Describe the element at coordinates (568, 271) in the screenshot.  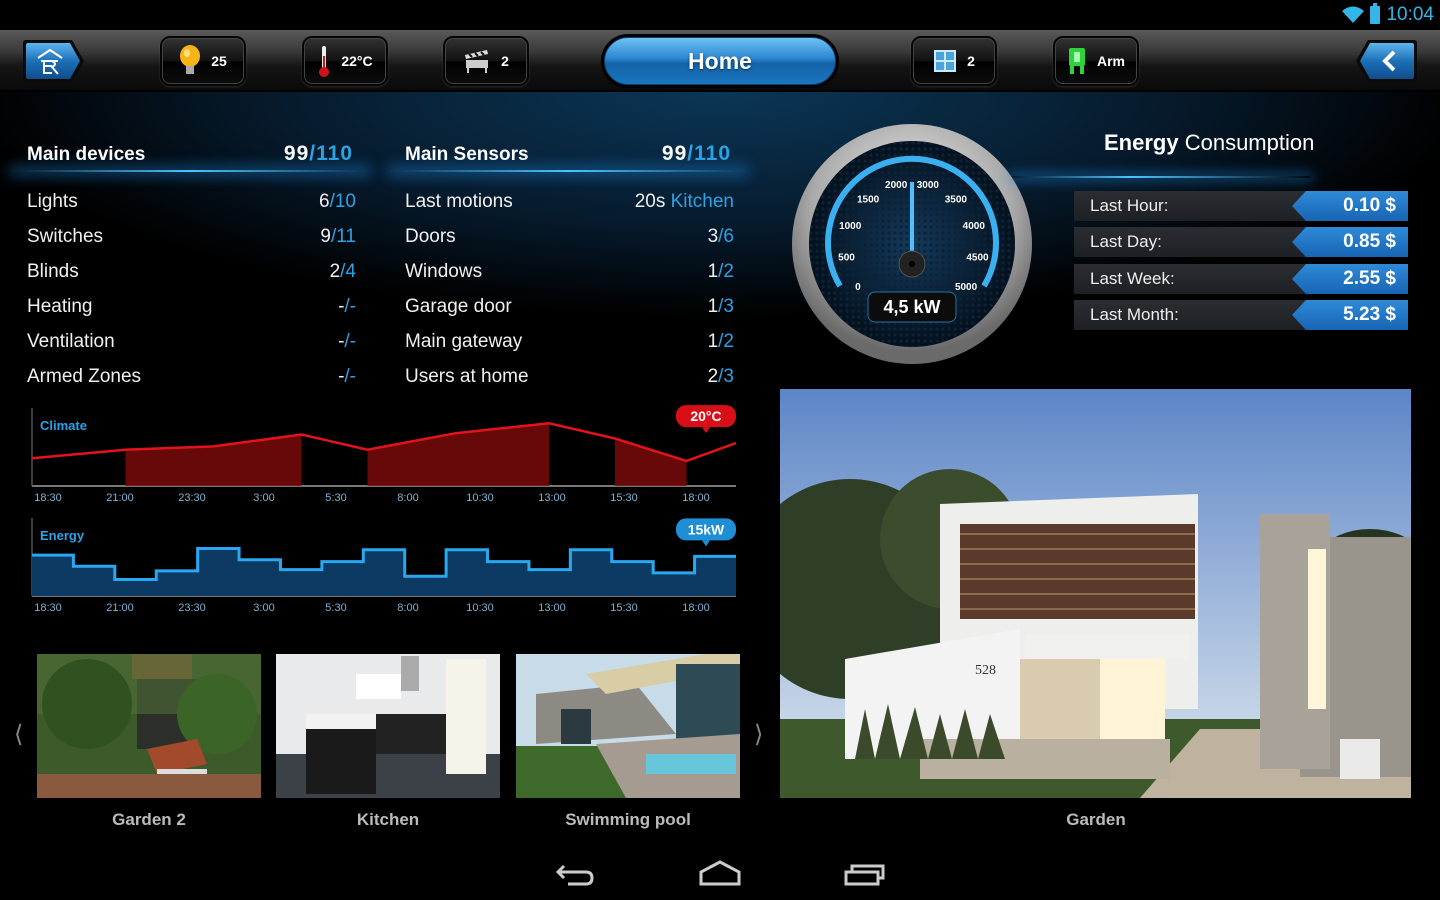
I see `sensor-row-windows: Windows 1/2` at that location.